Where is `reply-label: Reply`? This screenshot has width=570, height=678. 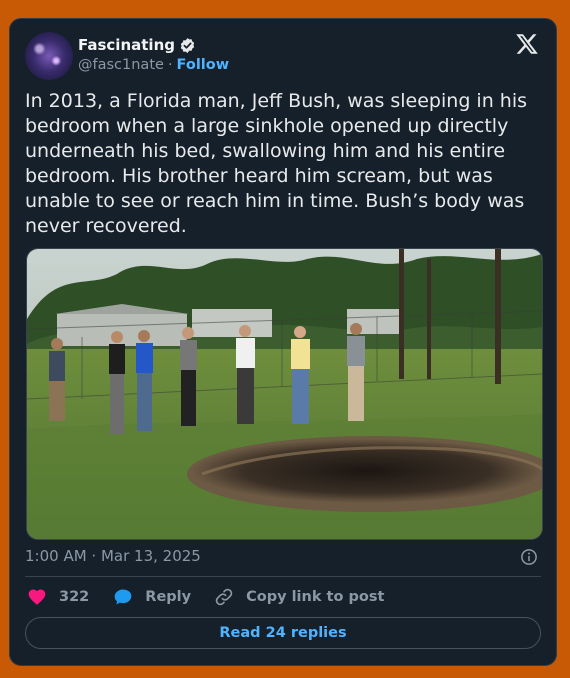 reply-label: Reply is located at coordinates (168, 597).